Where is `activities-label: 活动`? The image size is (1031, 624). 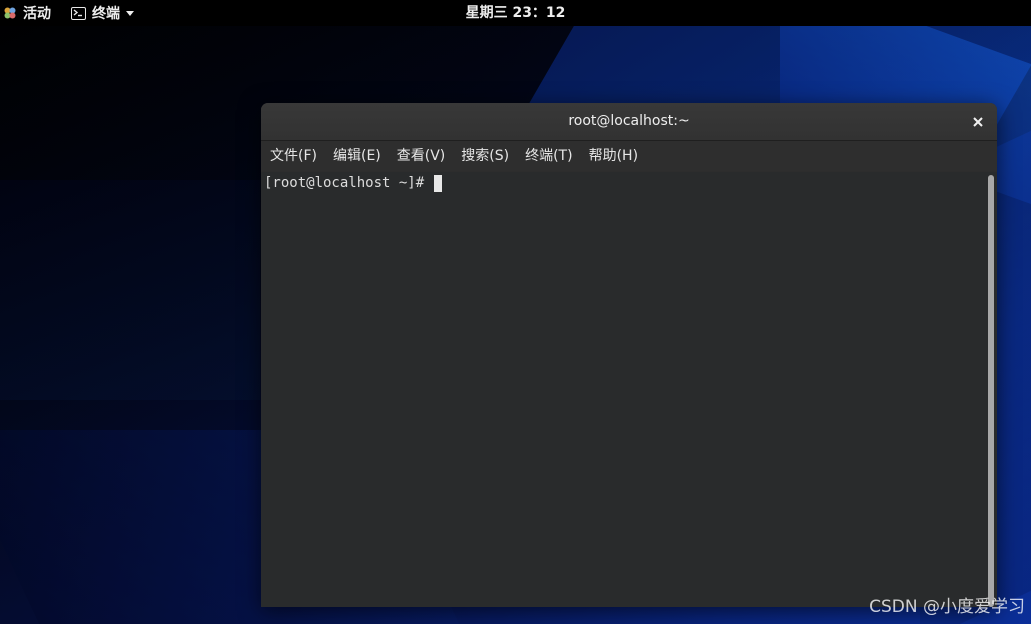
activities-label: 活动 is located at coordinates (37, 14).